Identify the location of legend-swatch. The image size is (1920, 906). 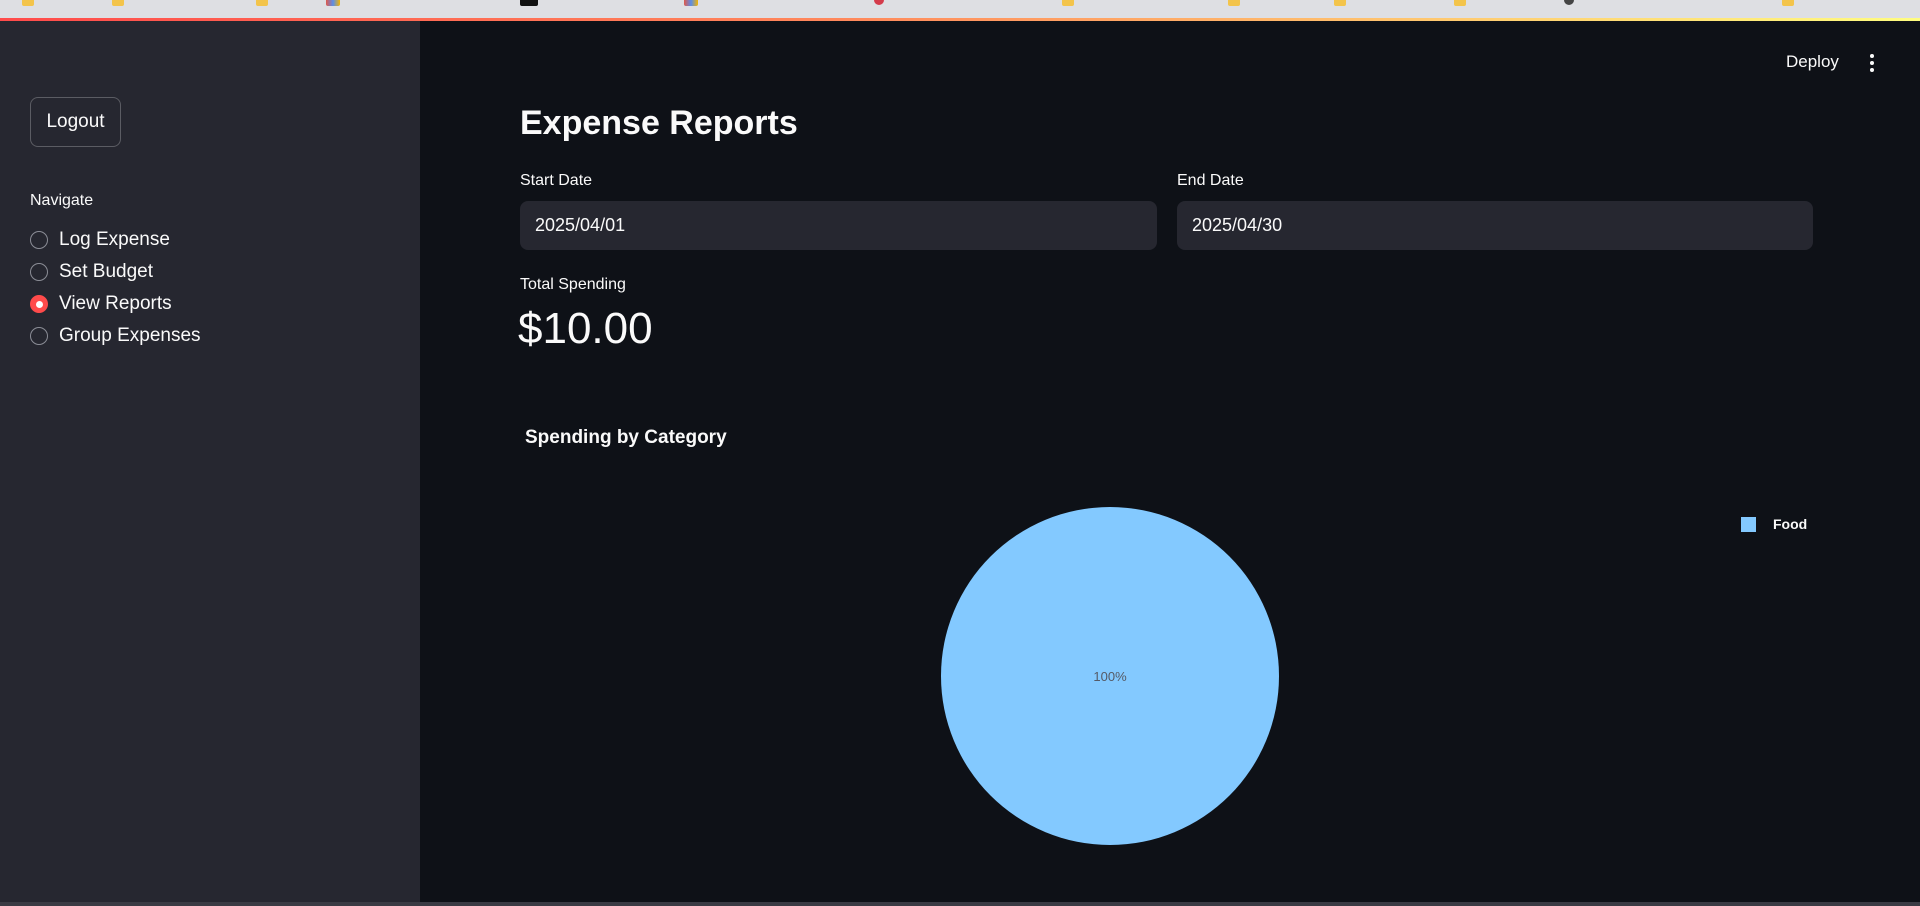
(1748, 524).